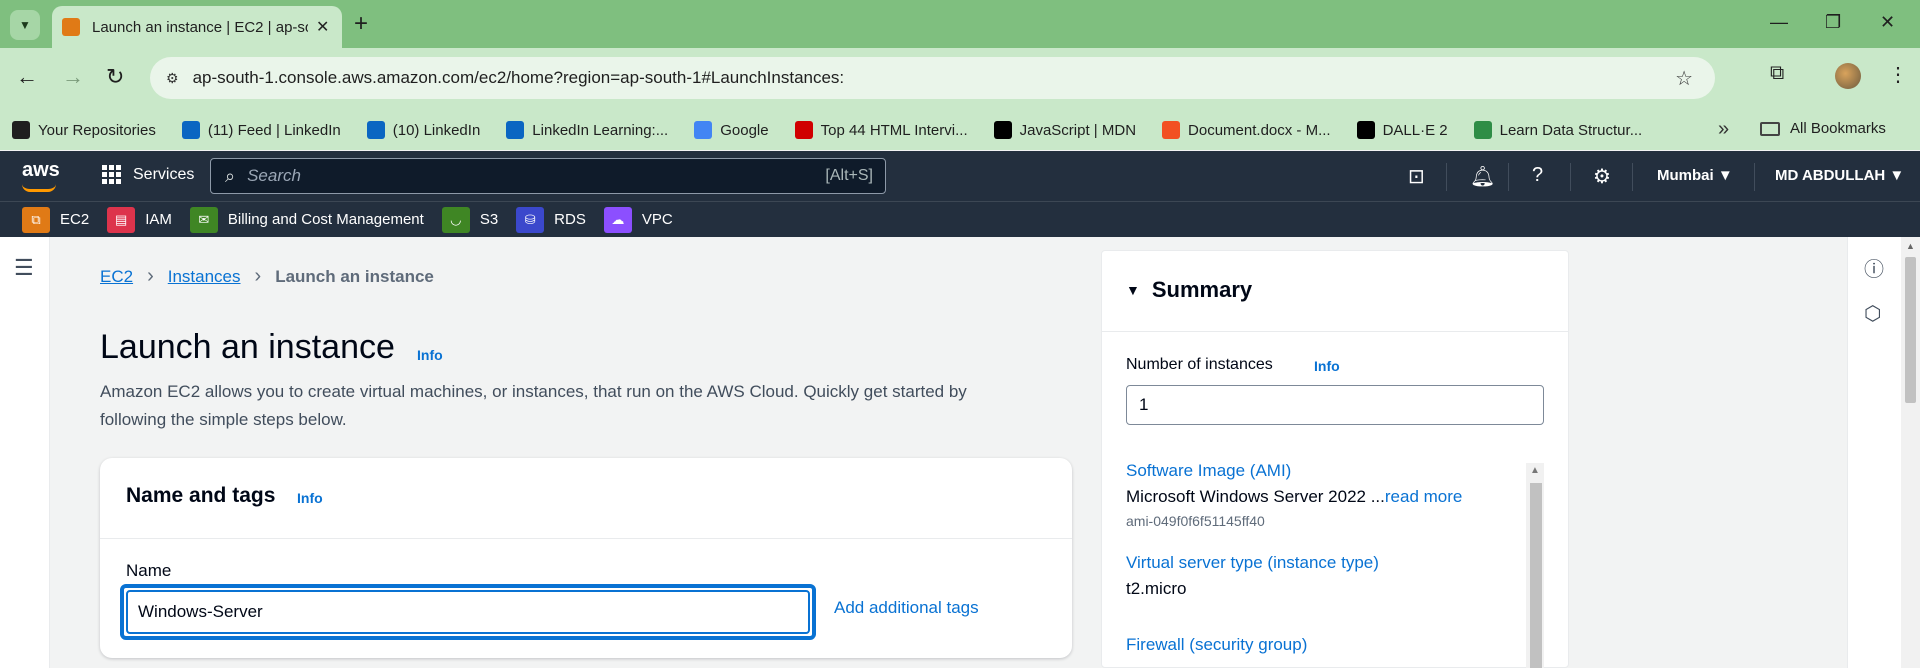  What do you see at coordinates (1872, 313) in the screenshot?
I see `tutorial-icon: ⬡` at bounding box center [1872, 313].